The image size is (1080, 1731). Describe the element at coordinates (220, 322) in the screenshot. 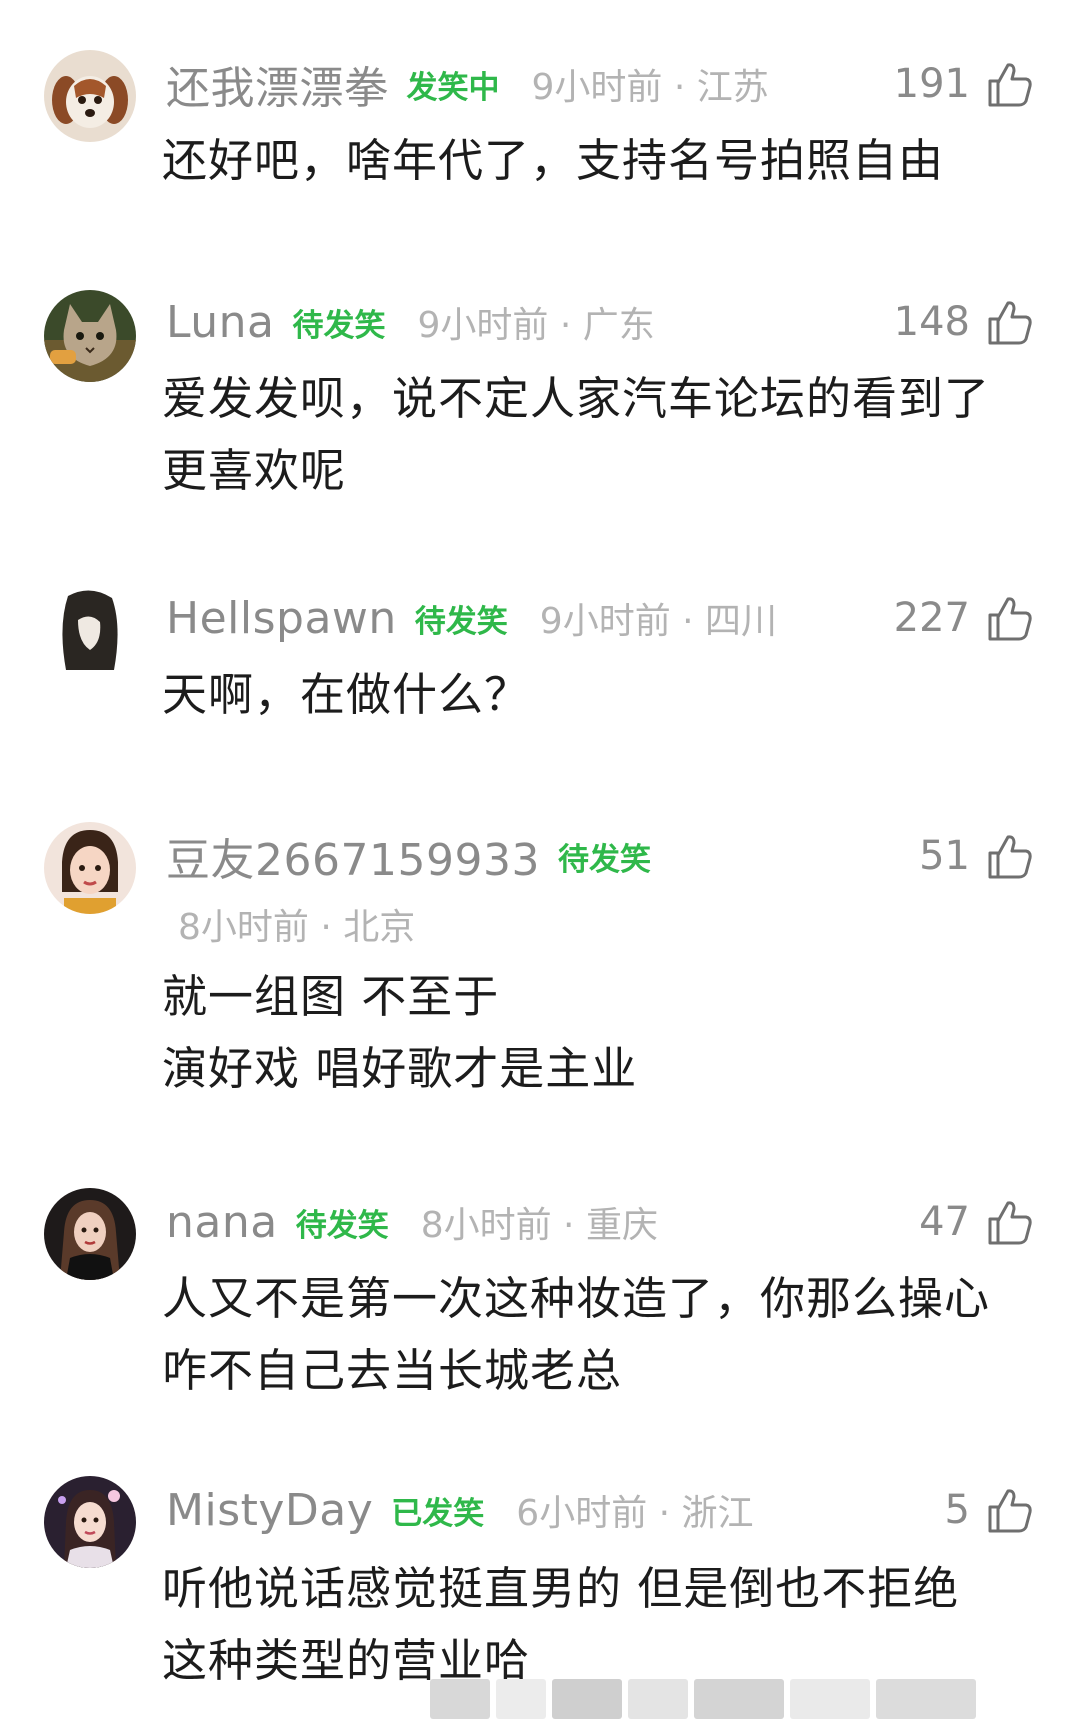

I see `username: Luna` at that location.